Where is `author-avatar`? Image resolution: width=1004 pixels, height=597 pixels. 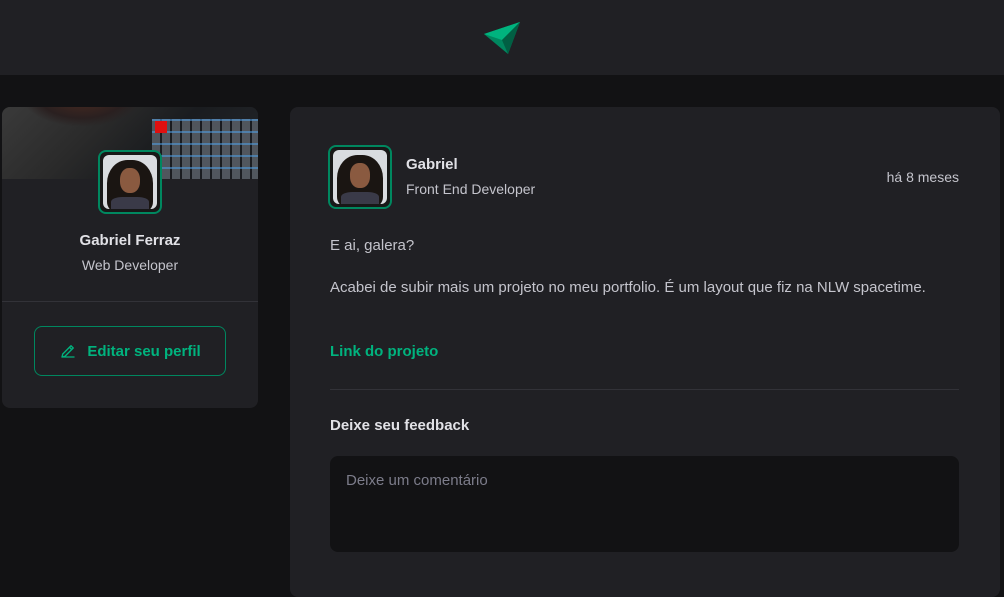
author-avatar is located at coordinates (360, 177).